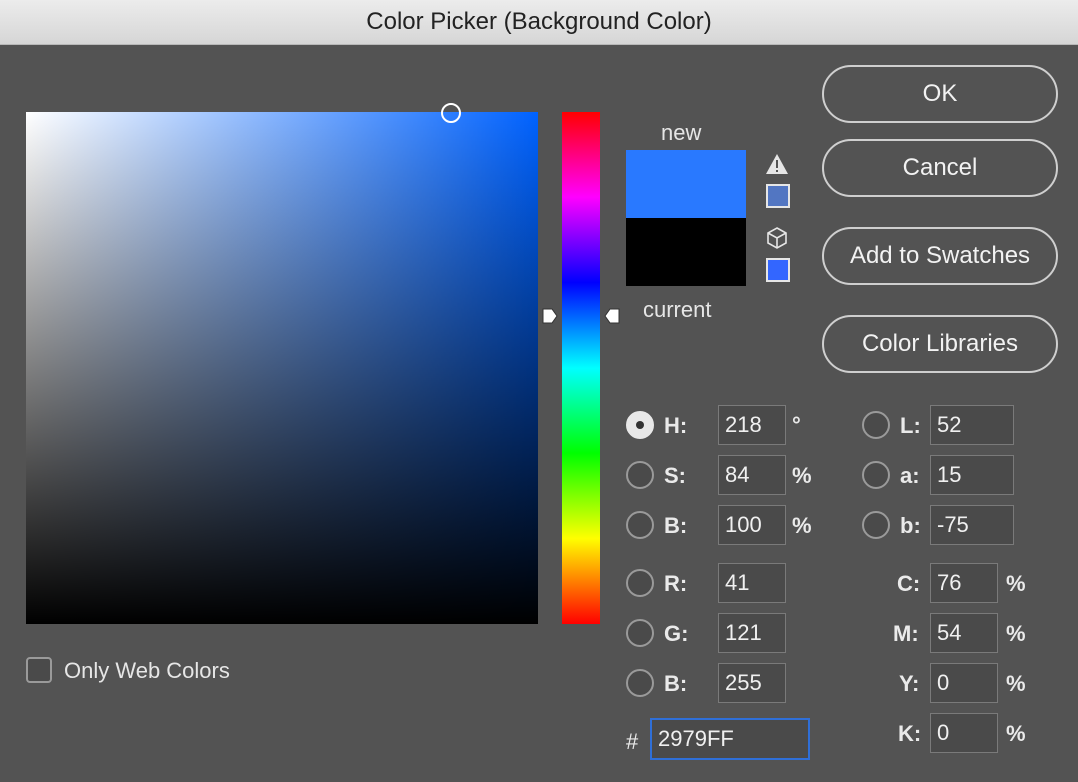 This screenshot has height=782, width=1078. What do you see at coordinates (676, 683) in the screenshot?
I see `blue-label: B:` at bounding box center [676, 683].